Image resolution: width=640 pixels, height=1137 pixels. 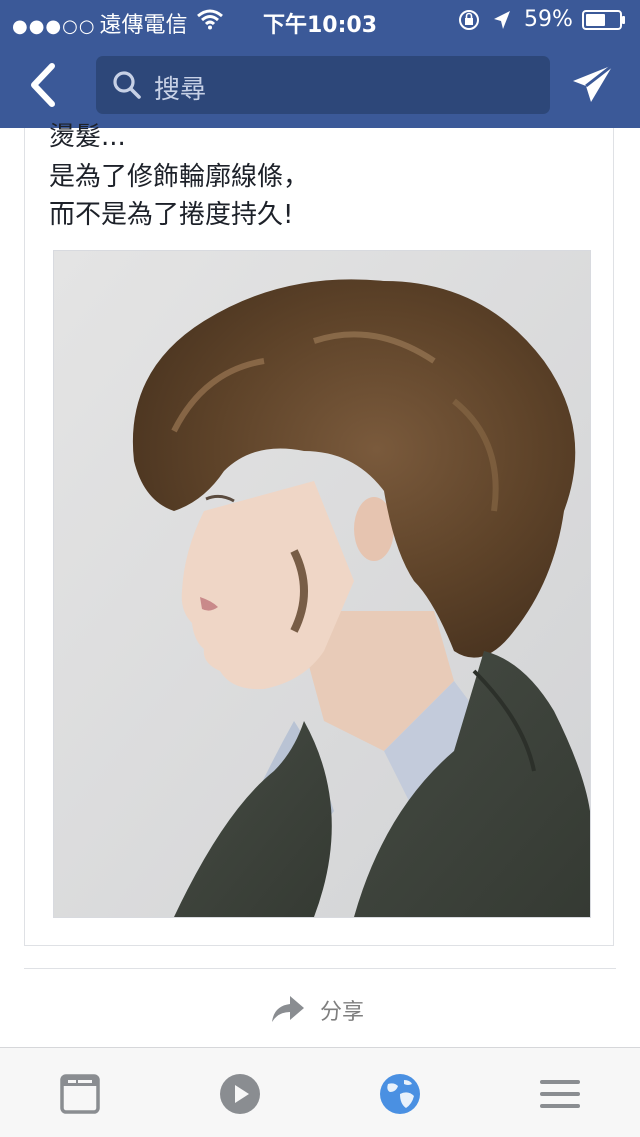 What do you see at coordinates (179, 177) in the screenshot?
I see `post-text-line: 是為了修飾輪廓線條，` at bounding box center [179, 177].